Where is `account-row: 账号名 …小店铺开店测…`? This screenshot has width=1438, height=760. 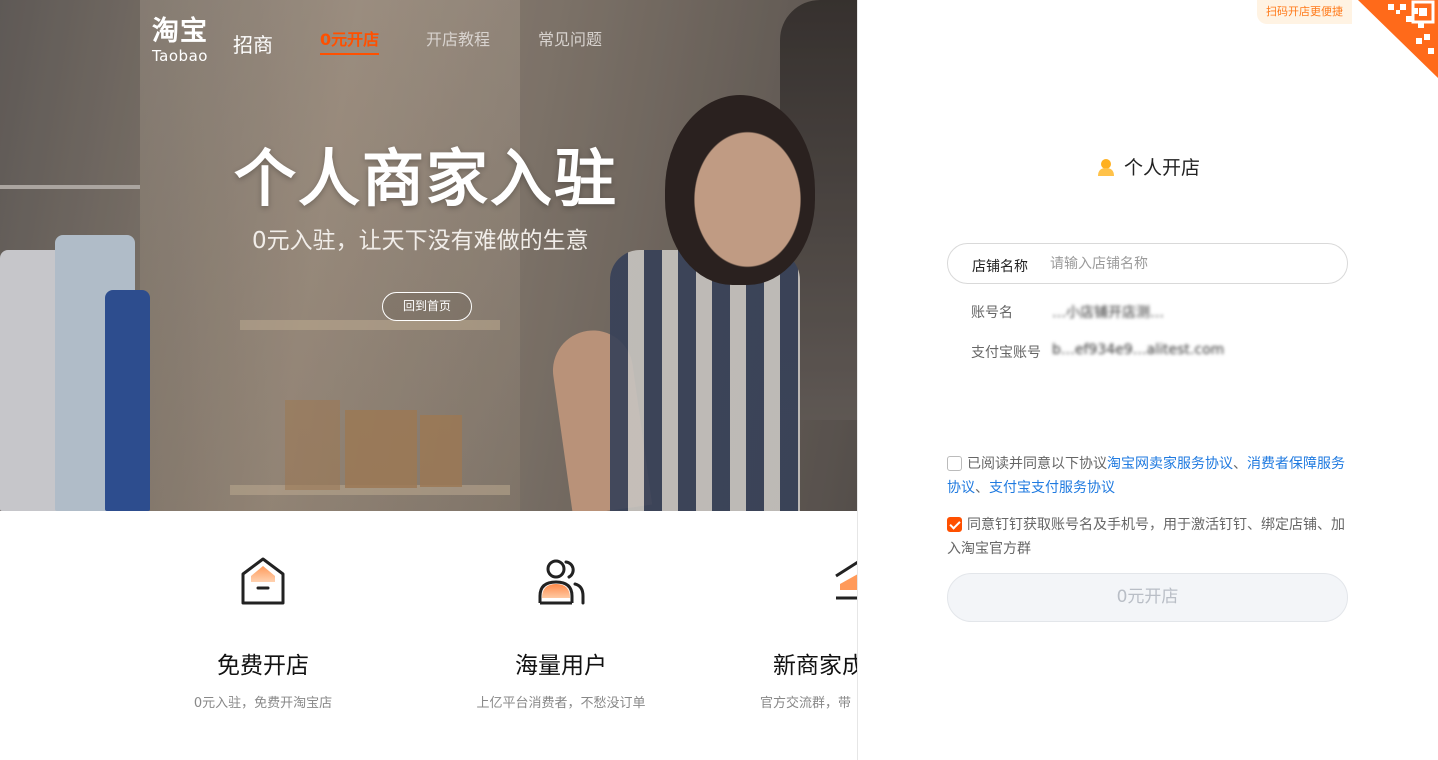
account-row: 账号名 …小店铺开店测… is located at coordinates (1067, 312).